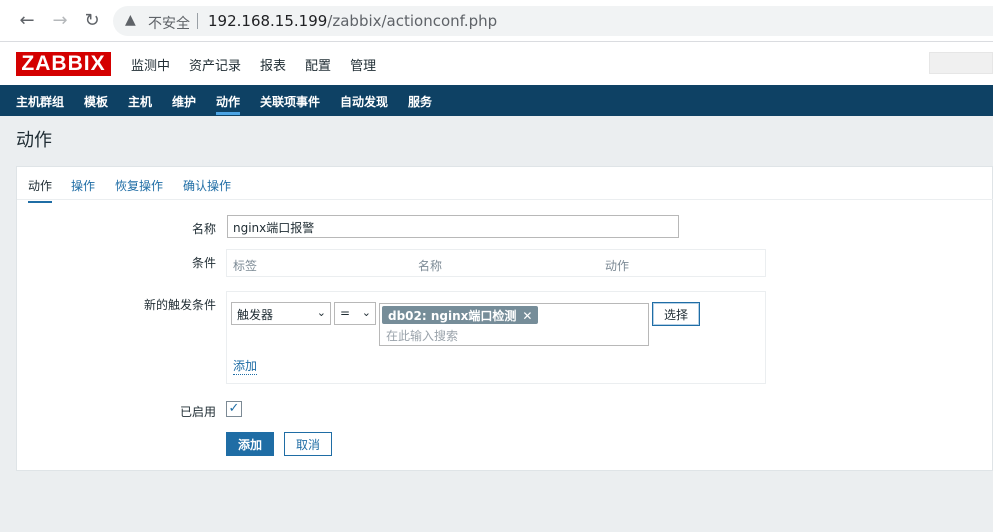  Describe the element at coordinates (130, 20) in the screenshot. I see `warning-triangle-icon: ▲` at that location.